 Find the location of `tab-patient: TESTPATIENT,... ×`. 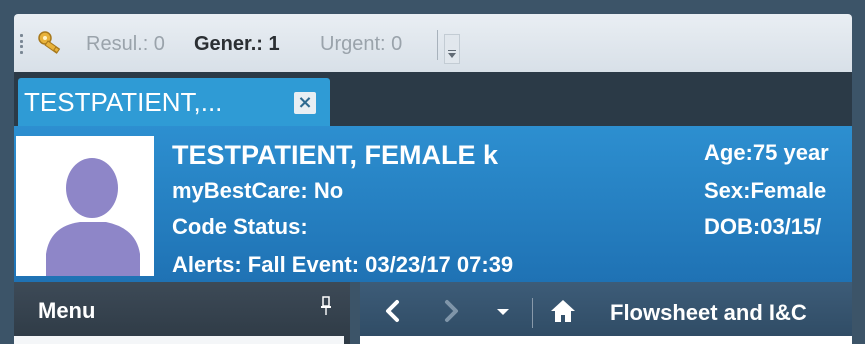

tab-patient: TESTPATIENT,... × is located at coordinates (174, 102).